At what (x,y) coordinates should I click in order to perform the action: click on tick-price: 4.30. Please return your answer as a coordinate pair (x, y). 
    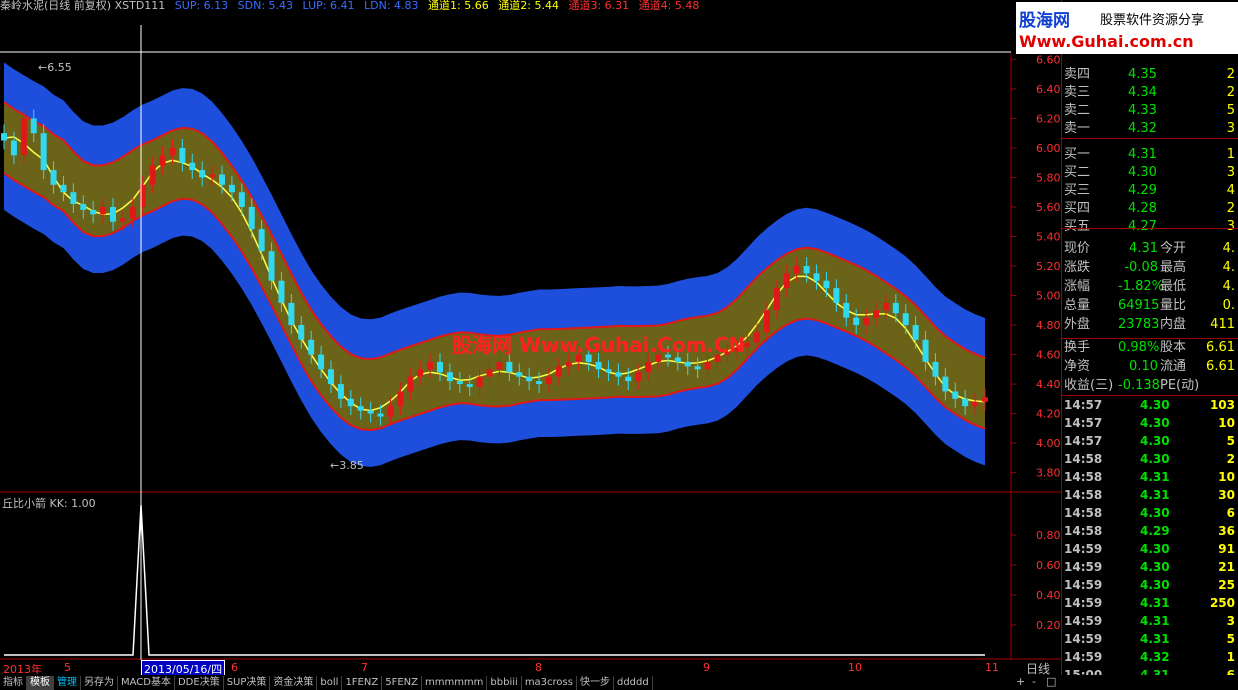
    Looking at the image, I should click on (1155, 405).